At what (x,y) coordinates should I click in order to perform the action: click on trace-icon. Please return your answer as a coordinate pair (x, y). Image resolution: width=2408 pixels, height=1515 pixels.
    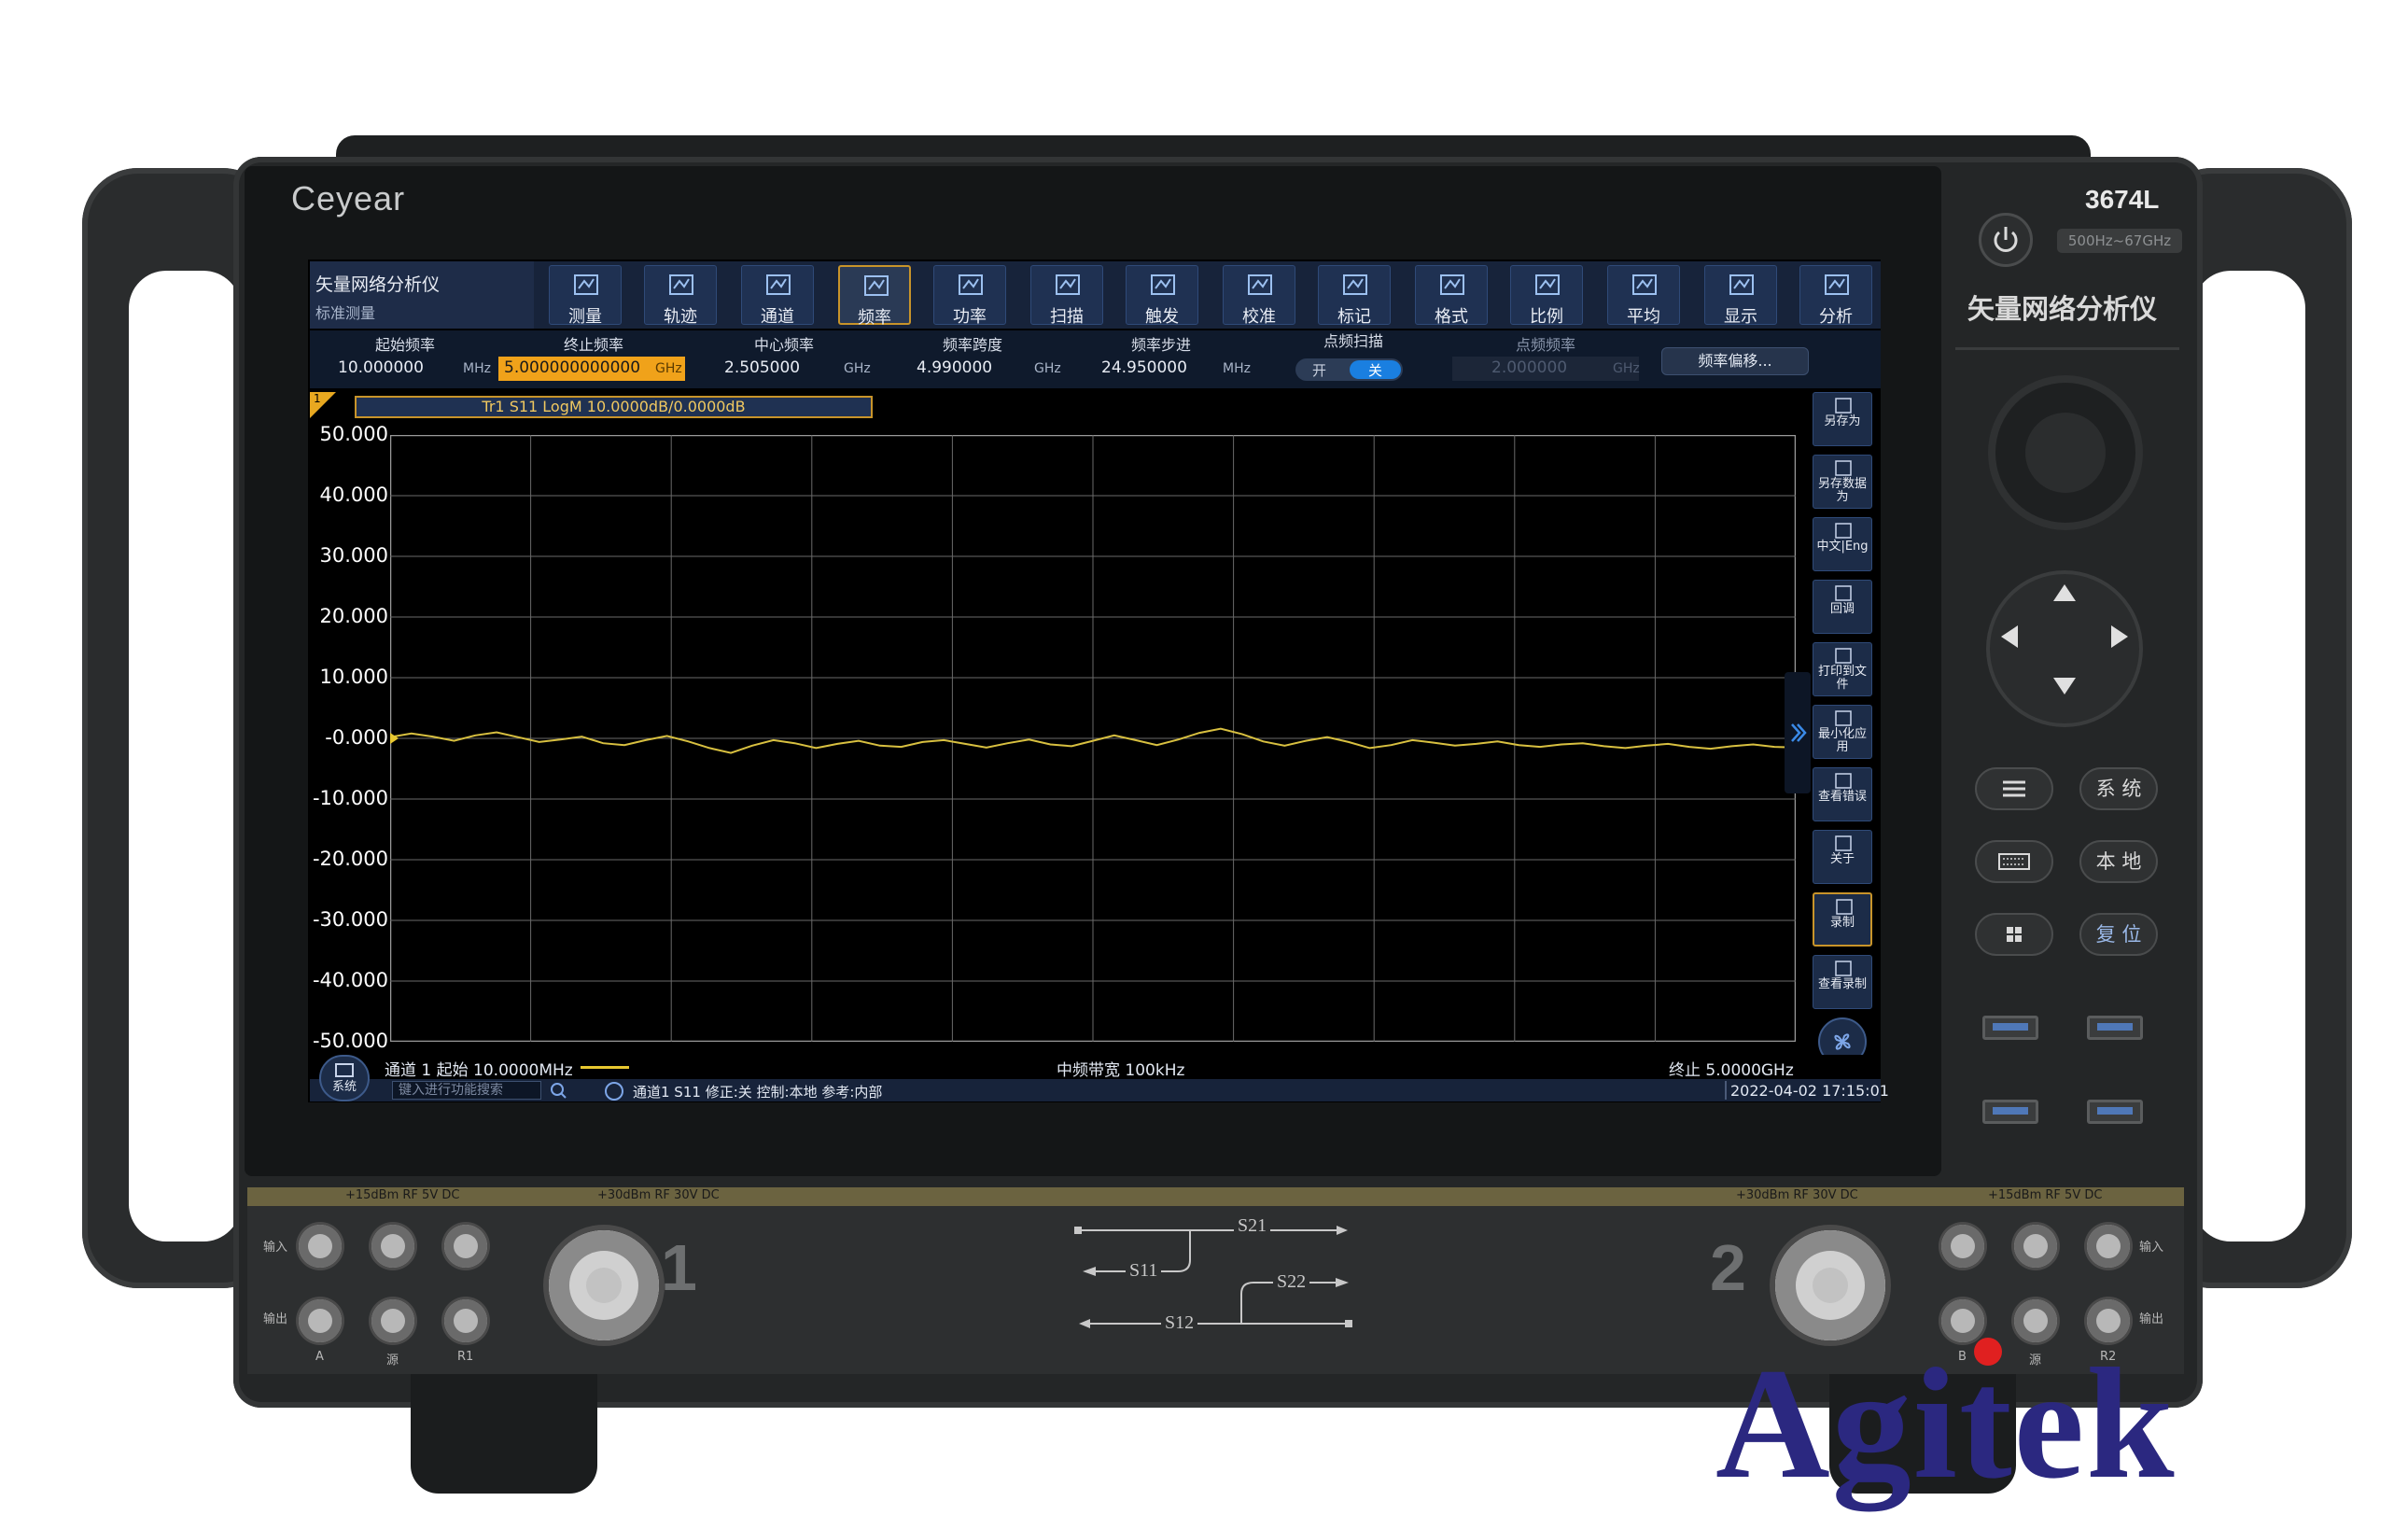
    Looking at the image, I should click on (681, 285).